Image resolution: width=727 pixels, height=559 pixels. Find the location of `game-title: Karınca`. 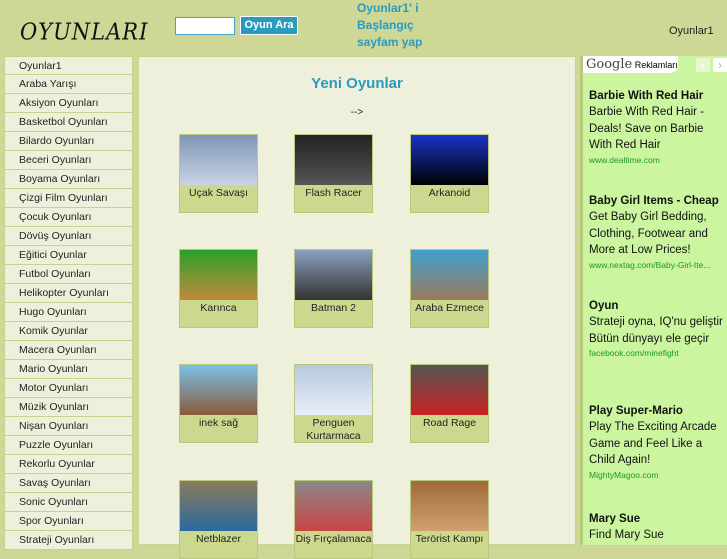

game-title: Karınca is located at coordinates (218, 307).